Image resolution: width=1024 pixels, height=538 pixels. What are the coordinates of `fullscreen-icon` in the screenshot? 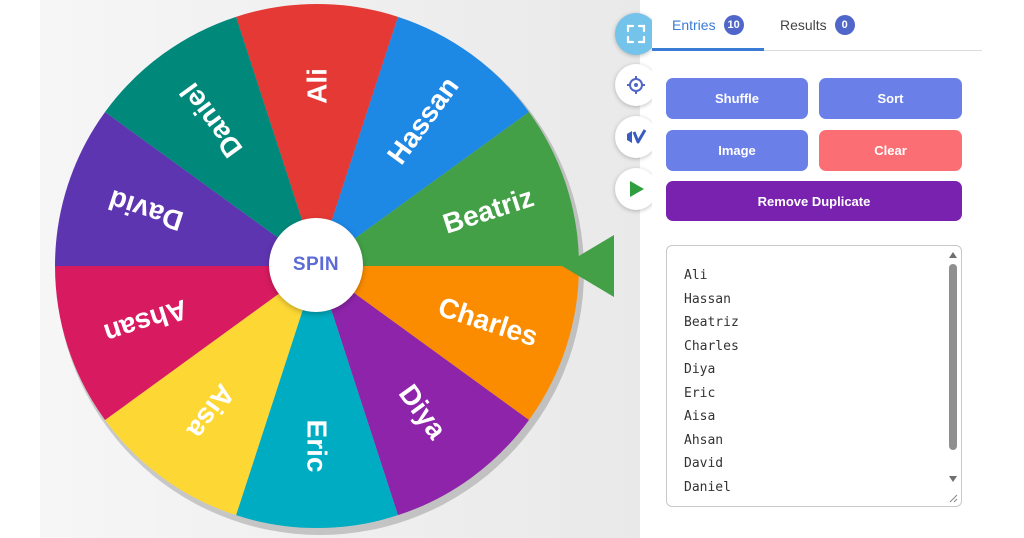 It's located at (636, 34).